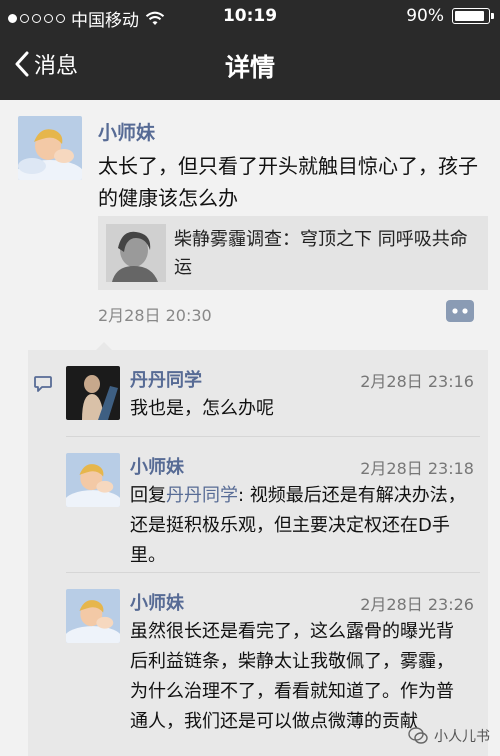  Describe the element at coordinates (56, 66) in the screenshot. I see `back-label: 消息` at that location.